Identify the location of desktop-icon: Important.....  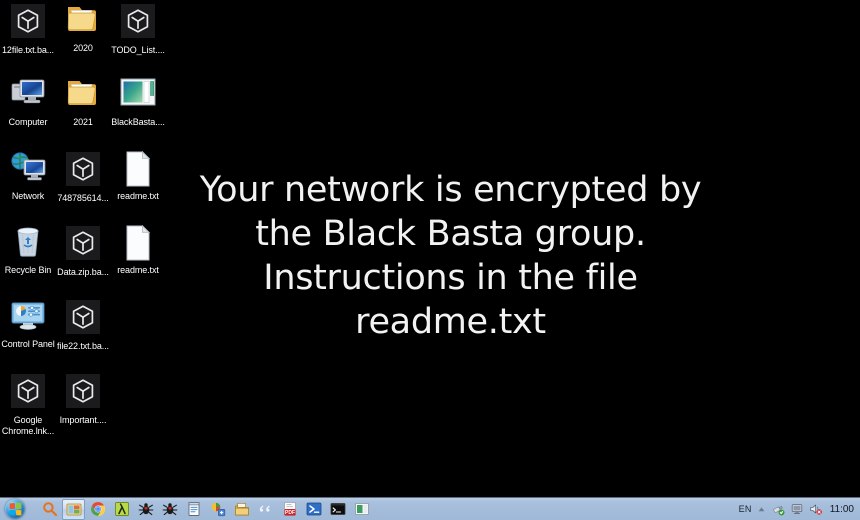
(83, 399).